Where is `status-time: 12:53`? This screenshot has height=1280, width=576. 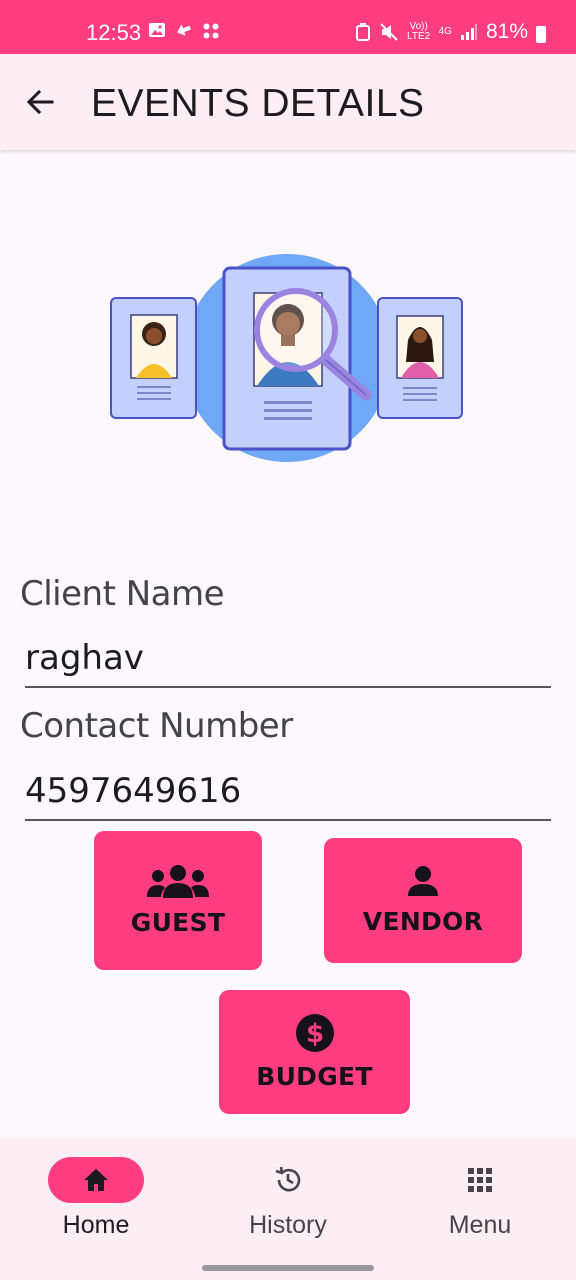 status-time: 12:53 is located at coordinates (114, 32).